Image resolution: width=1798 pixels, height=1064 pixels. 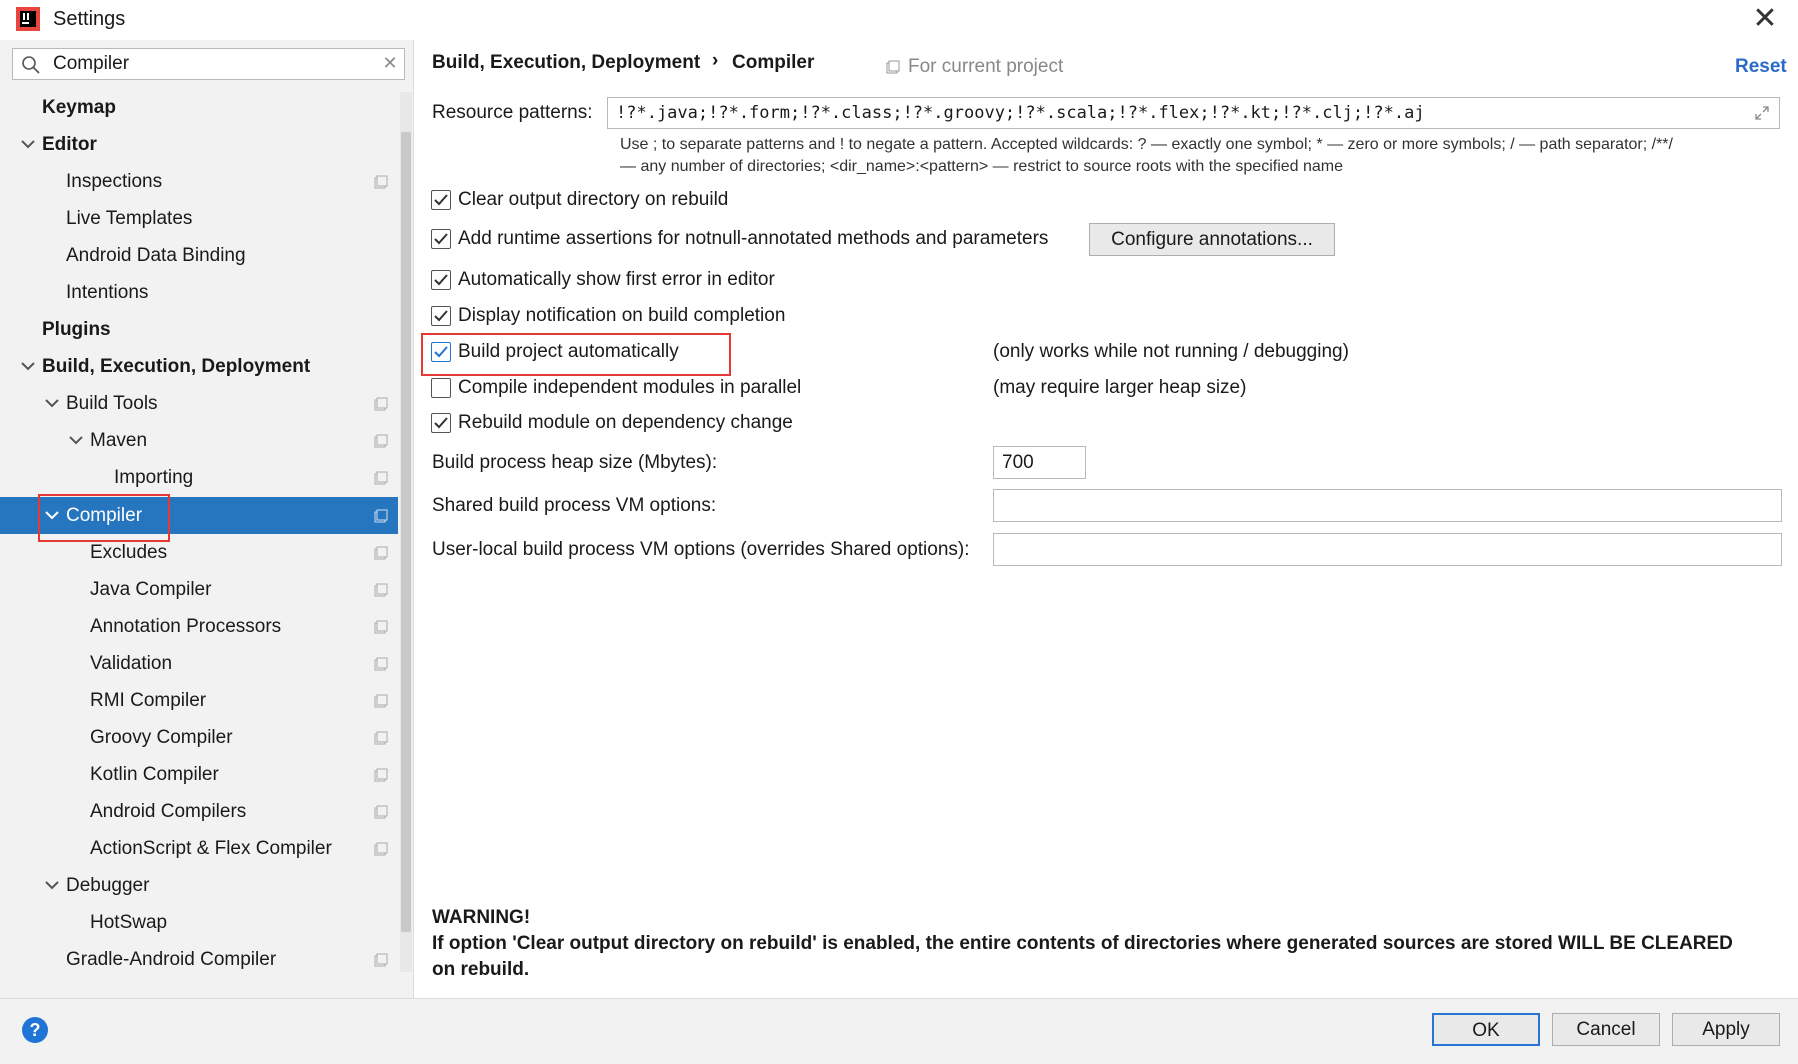 I want to click on clear-output-label: Clear output directory on rebuild, so click(x=593, y=199).